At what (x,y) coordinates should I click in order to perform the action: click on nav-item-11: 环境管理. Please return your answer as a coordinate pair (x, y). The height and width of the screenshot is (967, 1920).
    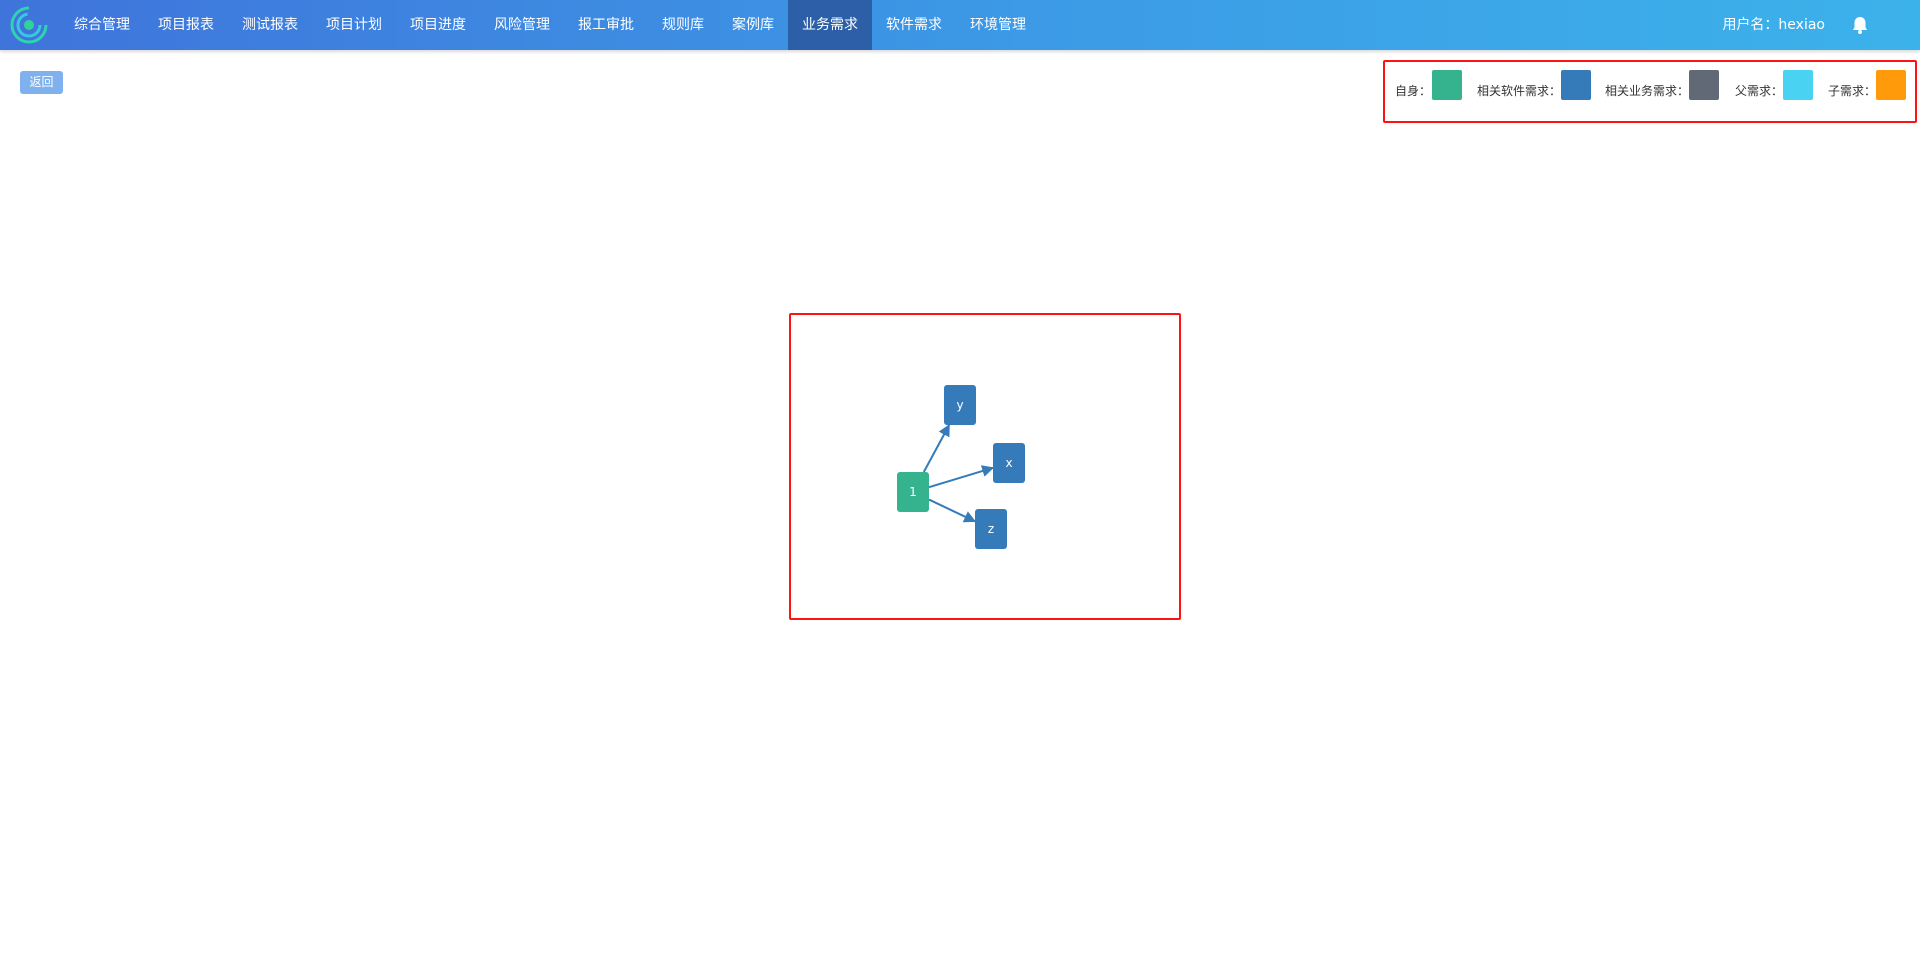
    Looking at the image, I should click on (998, 25).